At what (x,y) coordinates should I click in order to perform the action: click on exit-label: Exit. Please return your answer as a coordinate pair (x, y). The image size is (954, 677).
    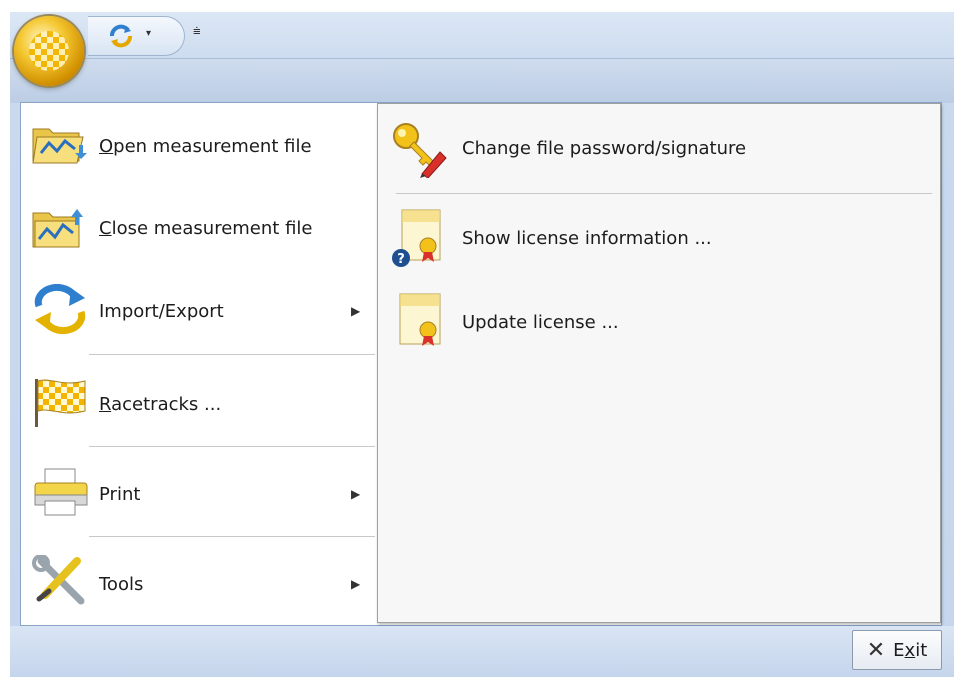
    Looking at the image, I should click on (910, 650).